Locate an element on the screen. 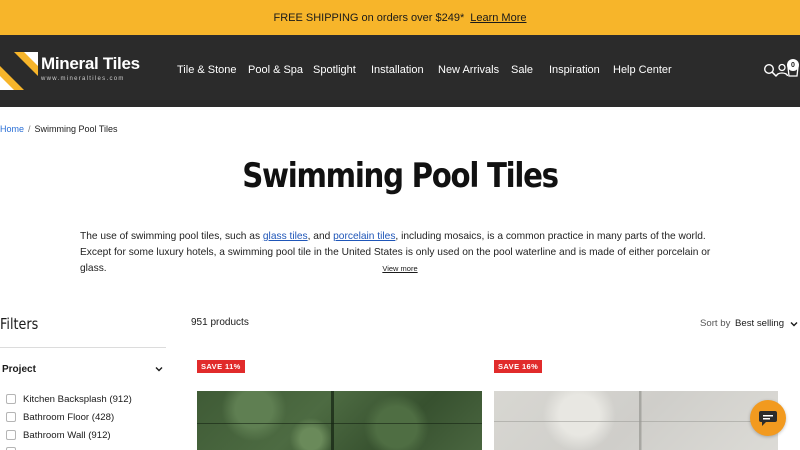 The image size is (800, 450). nav-new-arrivals: New Arrivals is located at coordinates (468, 70).